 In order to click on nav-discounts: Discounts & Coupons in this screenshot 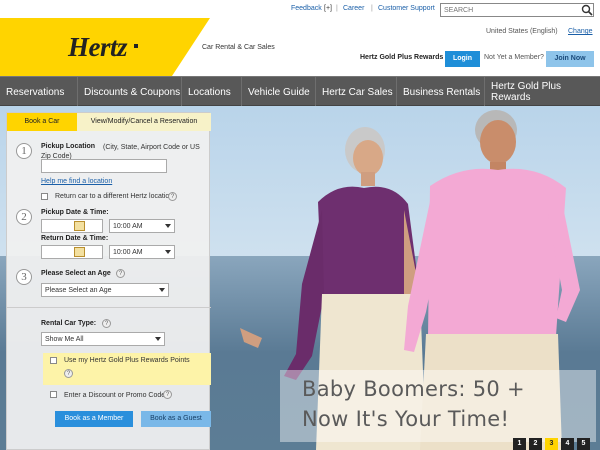, I will do `click(130, 92)`.